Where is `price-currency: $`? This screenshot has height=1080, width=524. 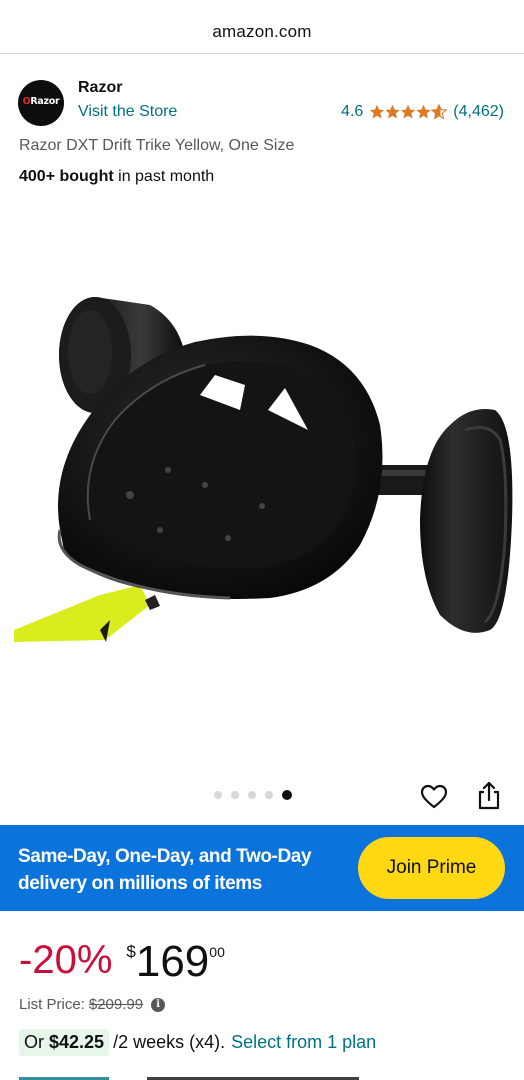 price-currency: $ is located at coordinates (131, 951).